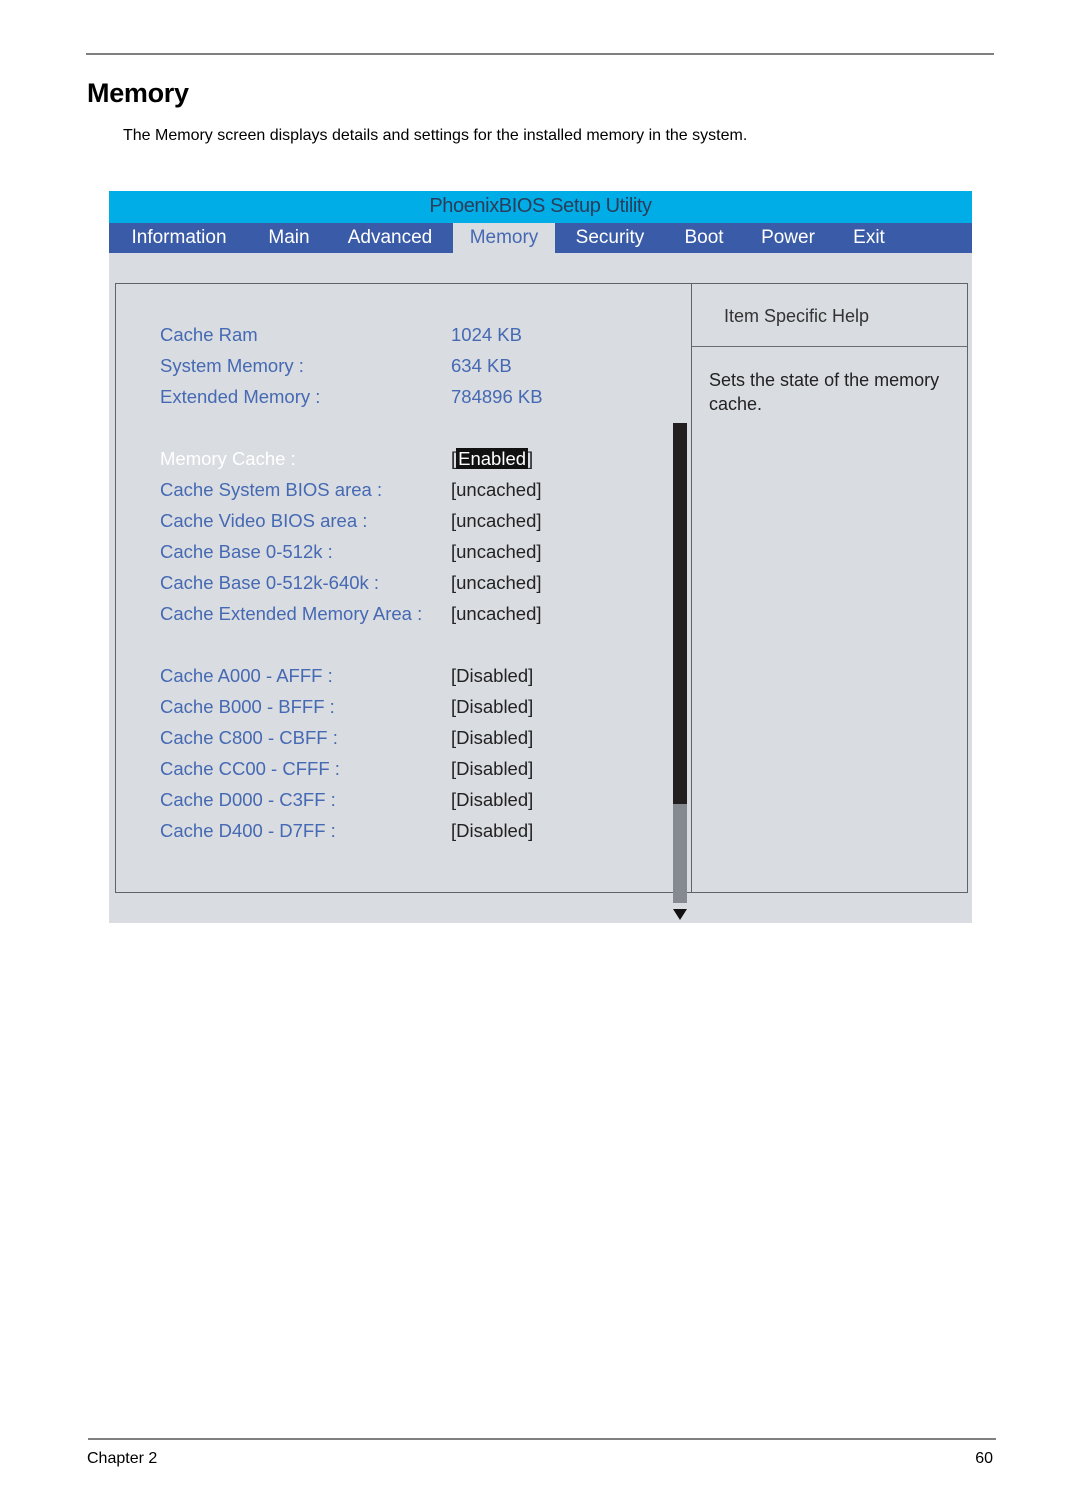  Describe the element at coordinates (271, 489) in the screenshot. I see `setting-label: Cache System BIOS area :` at that location.